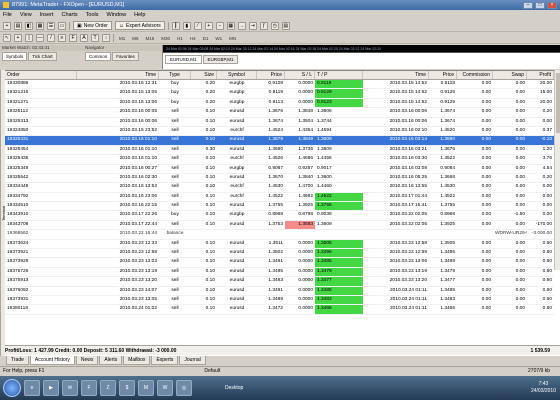 Image resolution: width=560 pixels, height=400 pixels. I want to click on vertical-line-icon: |, so click(29, 38).